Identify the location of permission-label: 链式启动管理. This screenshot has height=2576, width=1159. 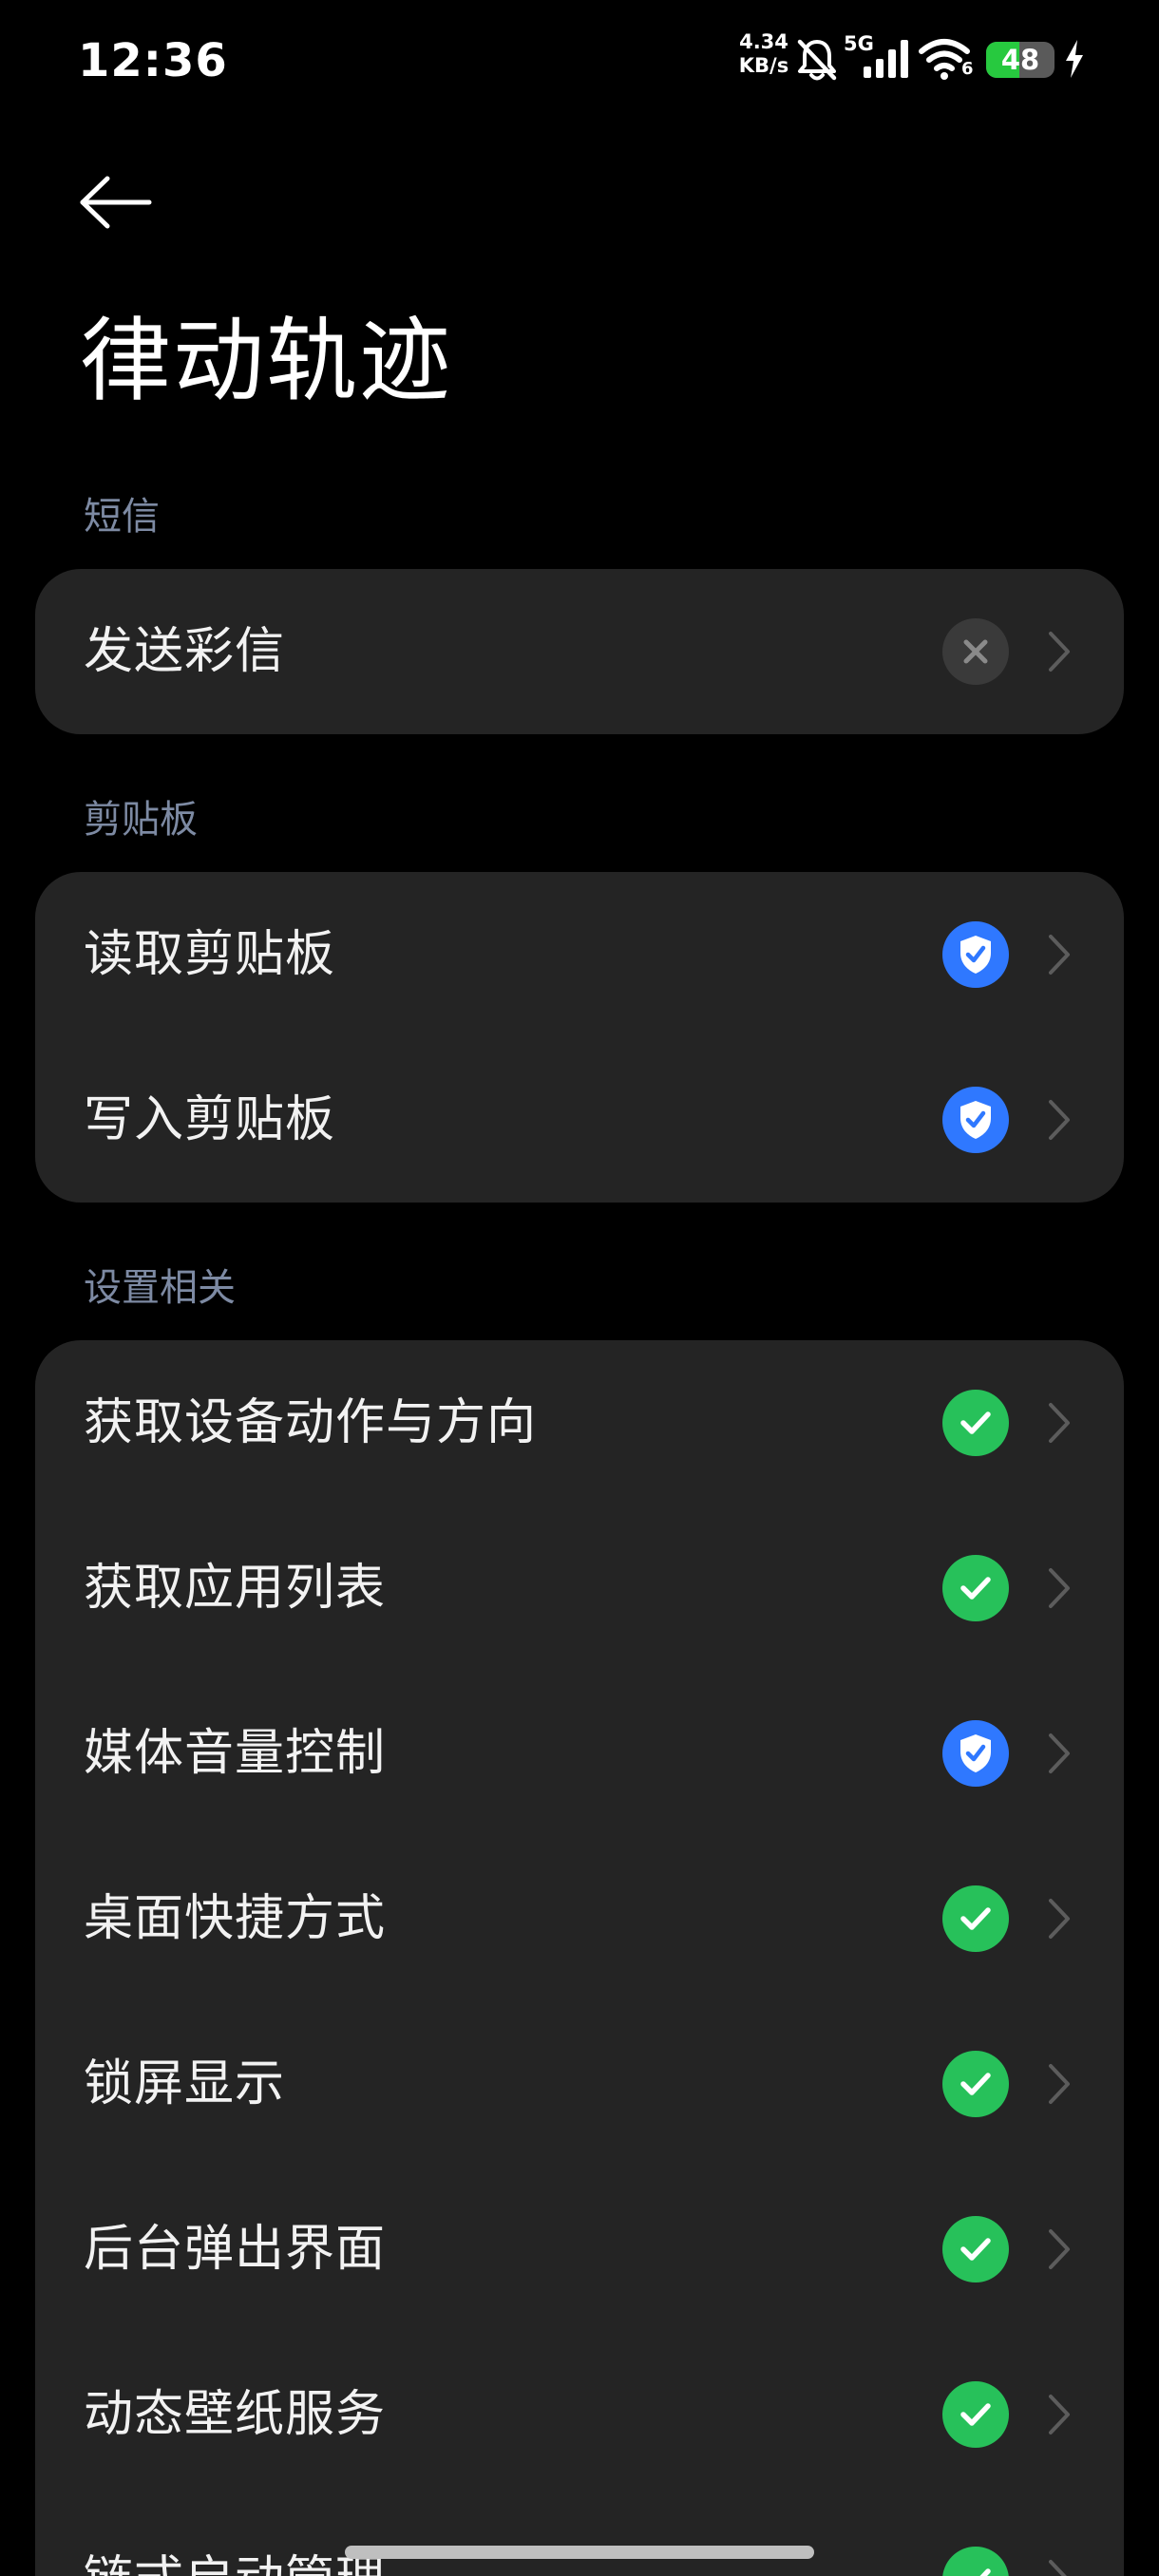
(235, 2536).